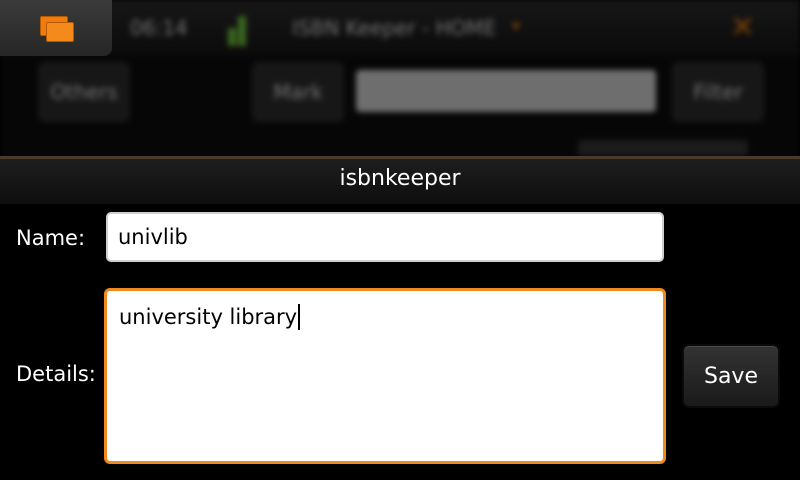 The height and width of the screenshot is (480, 800). What do you see at coordinates (241, 29) in the screenshot?
I see `battery-icon` at bounding box center [241, 29].